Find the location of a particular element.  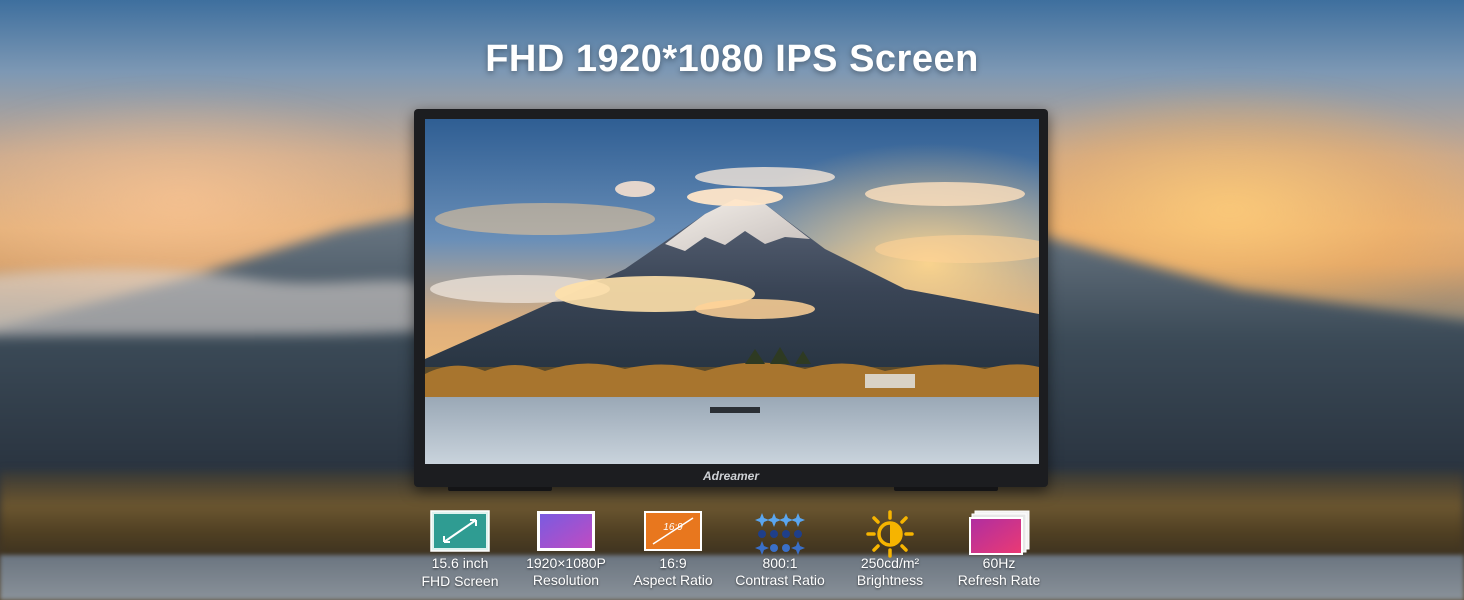

screen-size-icon is located at coordinates (460, 531).